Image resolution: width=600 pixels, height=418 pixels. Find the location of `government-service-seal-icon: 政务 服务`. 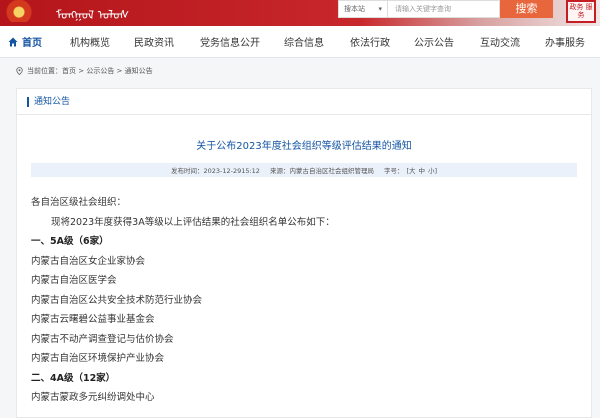

government-service-seal-icon: 政务 服务 is located at coordinates (581, 11).